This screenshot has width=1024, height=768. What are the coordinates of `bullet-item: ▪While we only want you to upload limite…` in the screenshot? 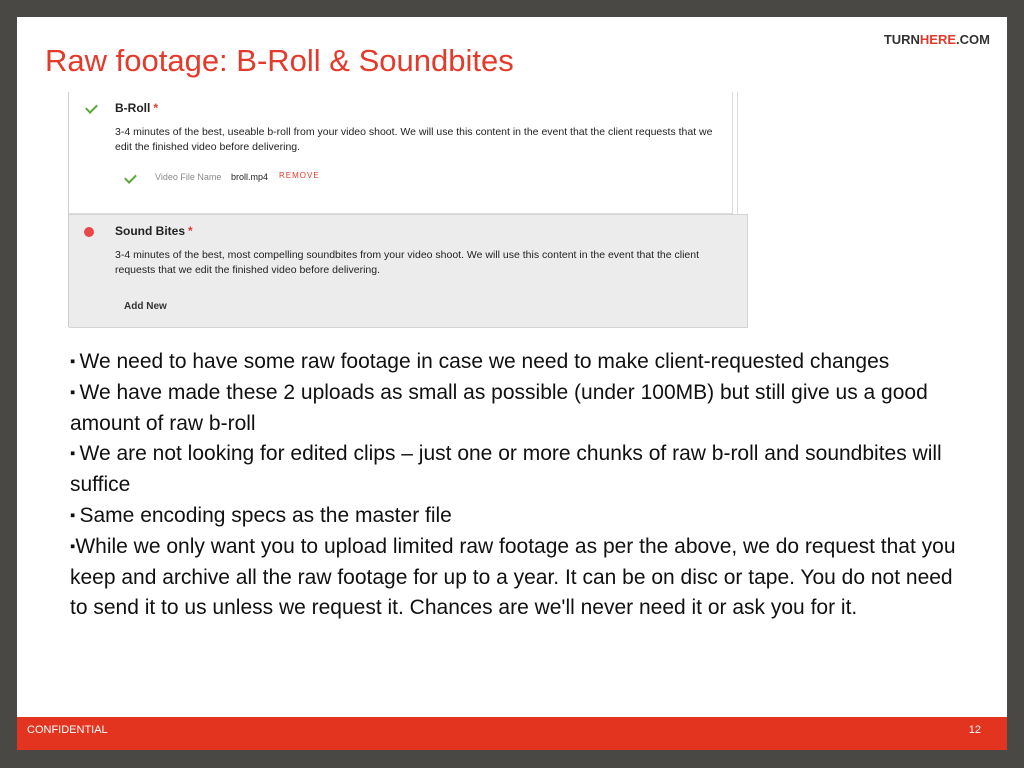 It's located at (520, 578).